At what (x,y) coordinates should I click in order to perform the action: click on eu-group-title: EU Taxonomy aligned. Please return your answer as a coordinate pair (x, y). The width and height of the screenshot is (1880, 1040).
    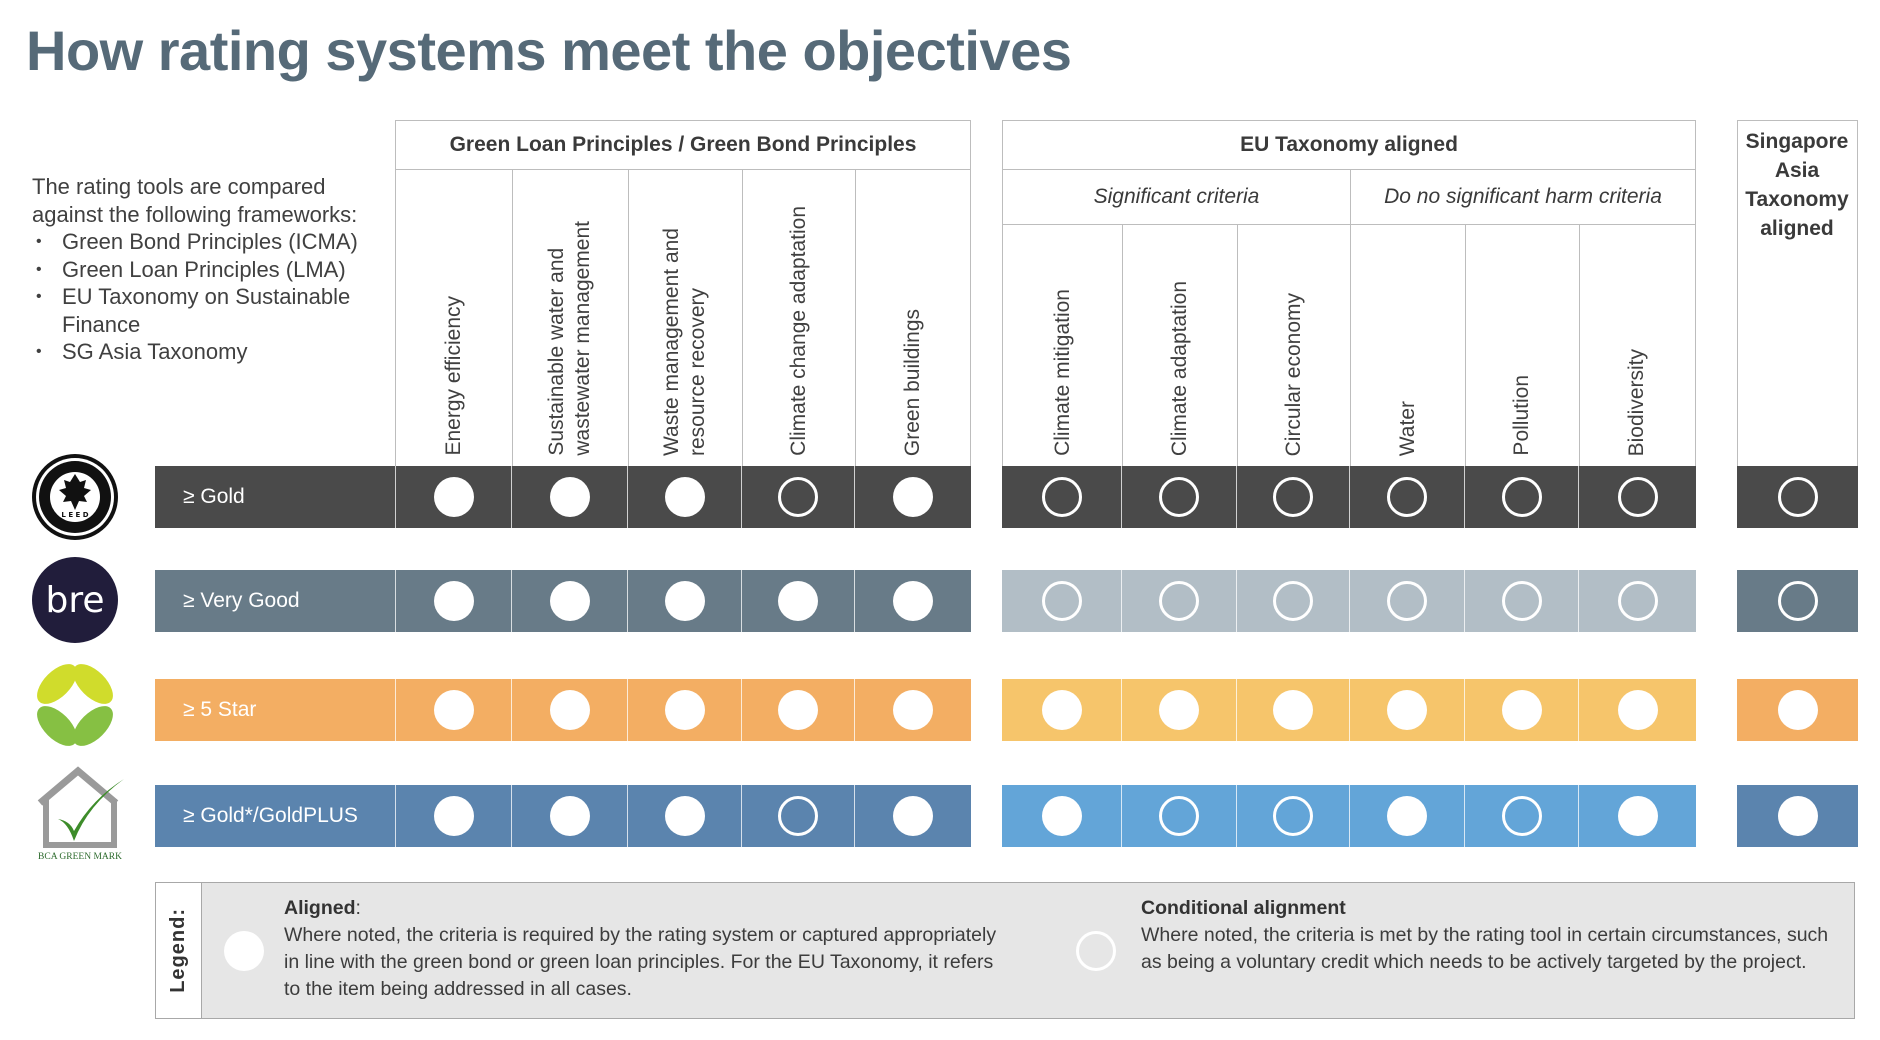
    Looking at the image, I should click on (1349, 144).